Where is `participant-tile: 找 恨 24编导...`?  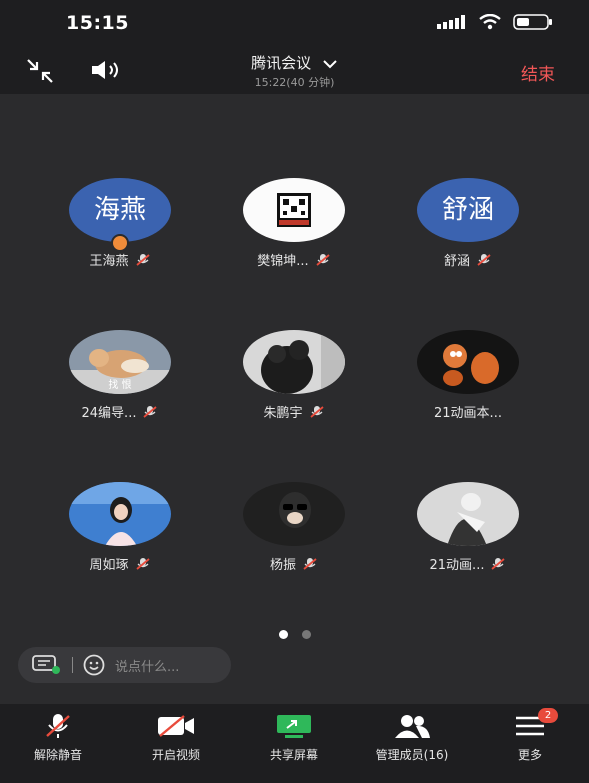
participant-tile: 找 恨 24编导... is located at coordinates (120, 375).